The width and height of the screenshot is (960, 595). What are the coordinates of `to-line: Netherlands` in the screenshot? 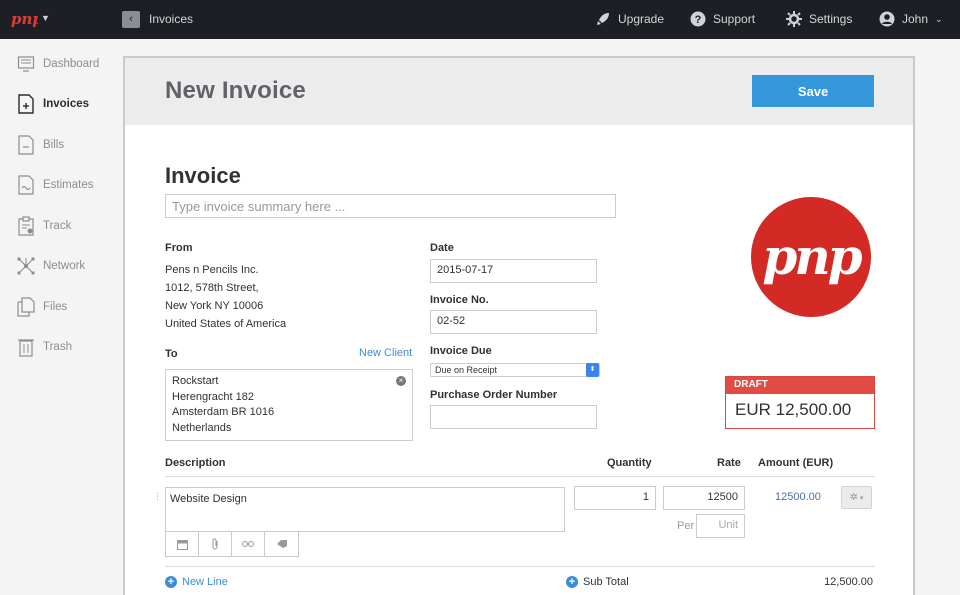 It's located at (289, 429).